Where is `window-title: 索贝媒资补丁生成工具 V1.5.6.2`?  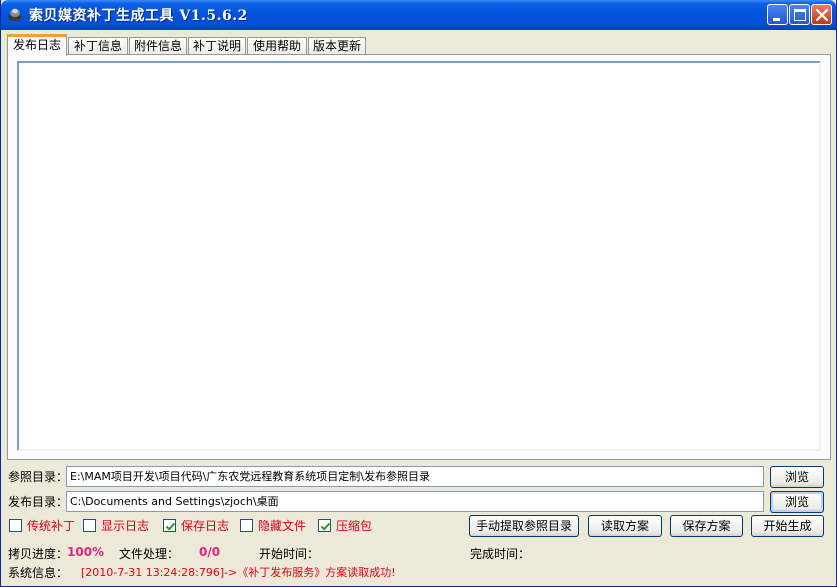
window-title: 索贝媒资补丁生成工具 V1.5.6.2 is located at coordinates (138, 16).